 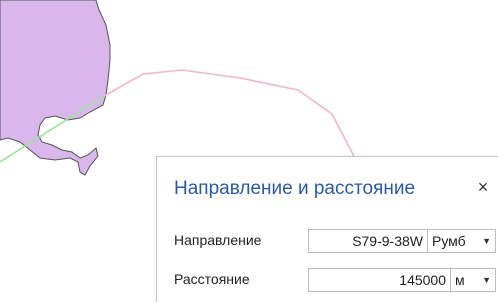 What do you see at coordinates (460, 280) in the screenshot?
I see `distance-unit-value: м` at bounding box center [460, 280].